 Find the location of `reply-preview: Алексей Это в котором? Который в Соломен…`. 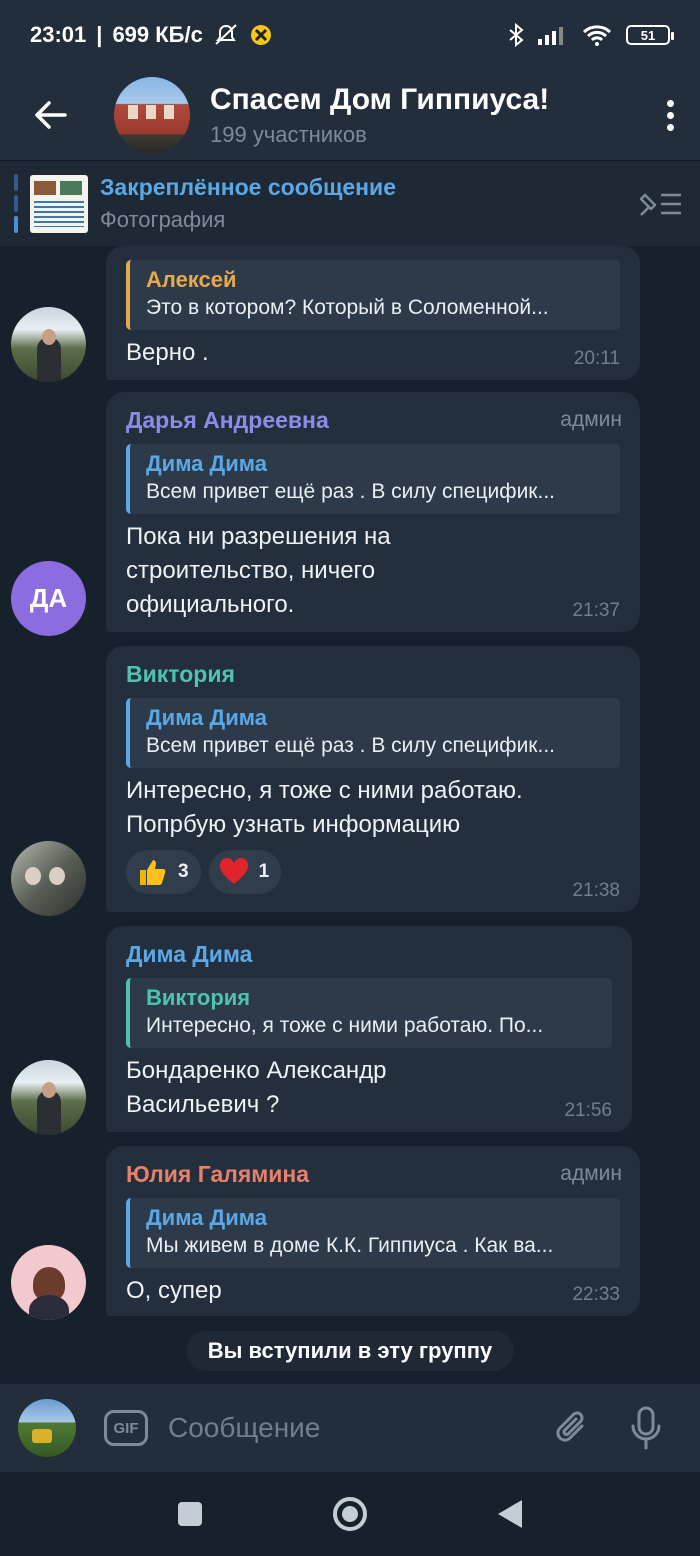

reply-preview: Алексей Это в котором? Который в Соломен… is located at coordinates (373, 295).